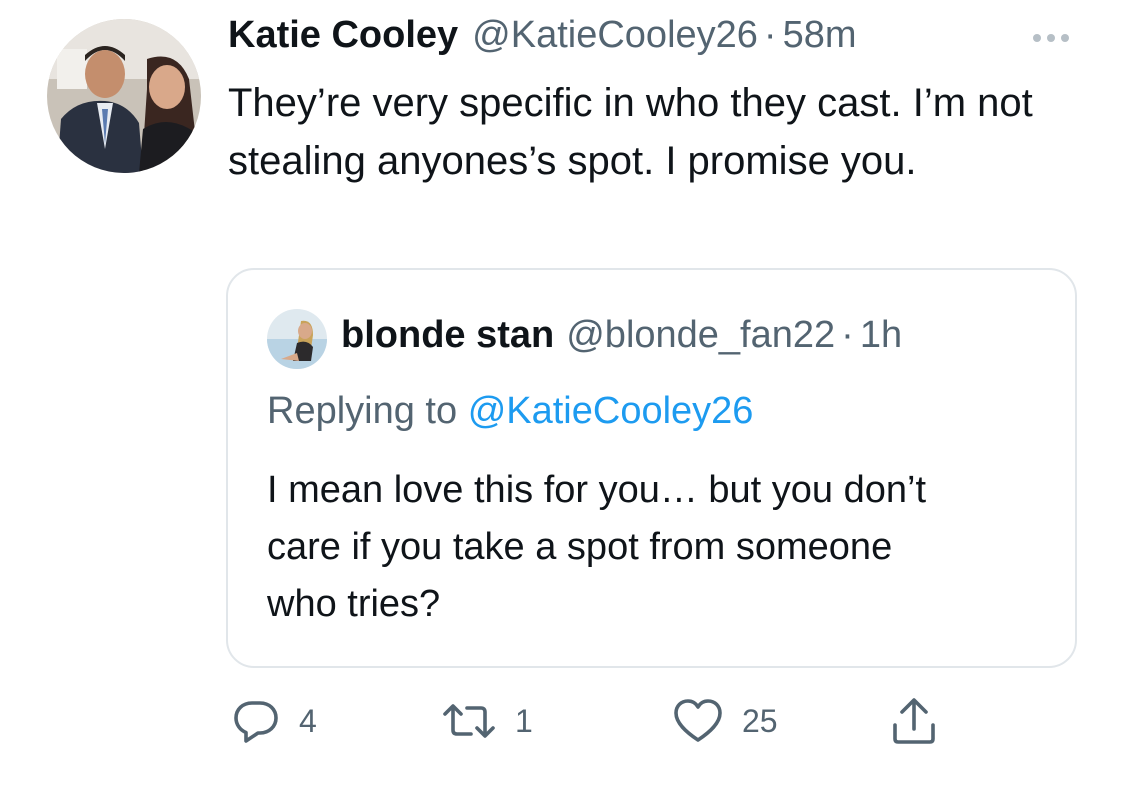 Image resolution: width=1125 pixels, height=787 pixels. I want to click on tweet-header: Katie Cooley @KatieCooley26 · 58m, so click(542, 40).